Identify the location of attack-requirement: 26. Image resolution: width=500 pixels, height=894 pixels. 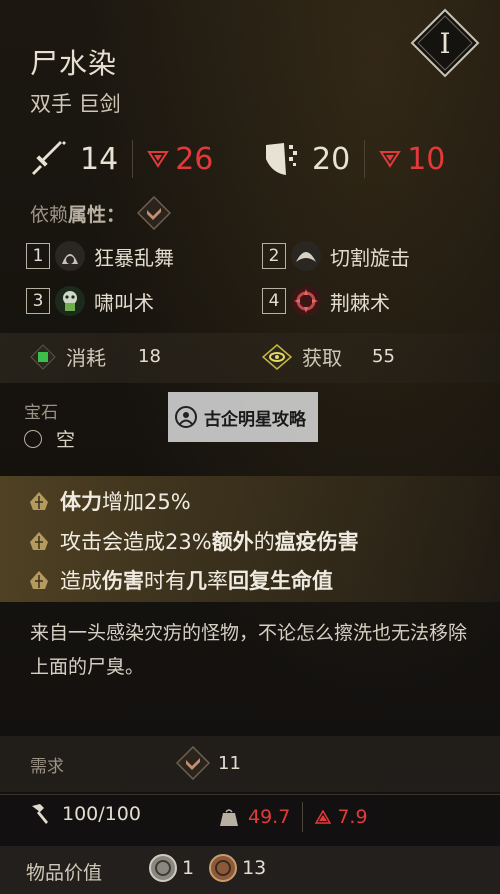
(194, 159).